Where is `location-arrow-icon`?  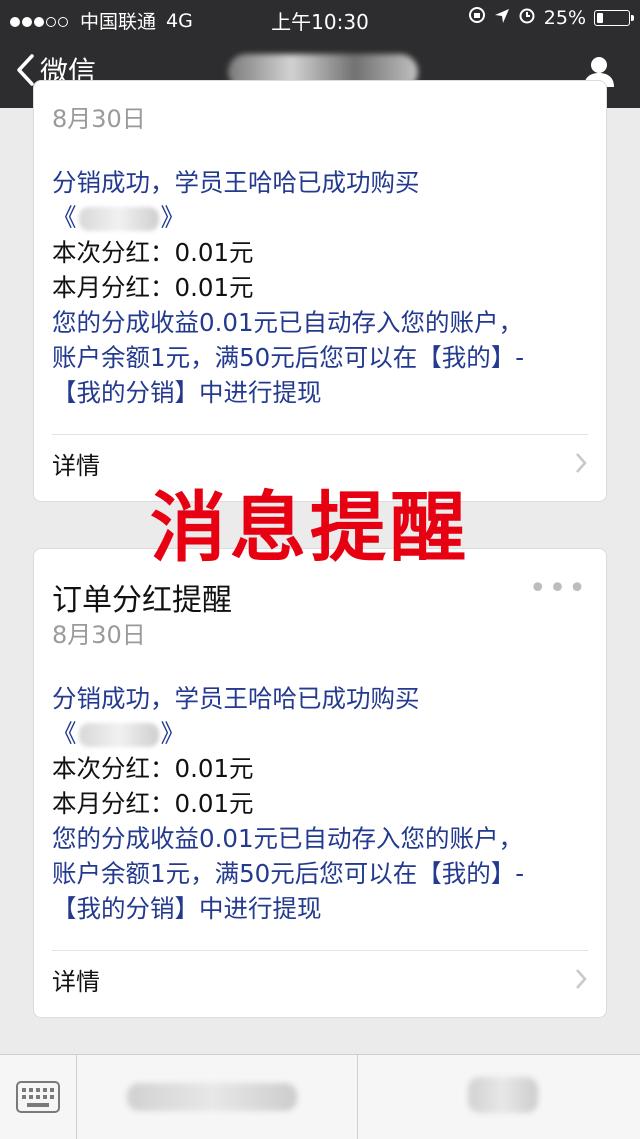
location-arrow-icon is located at coordinates (502, 18).